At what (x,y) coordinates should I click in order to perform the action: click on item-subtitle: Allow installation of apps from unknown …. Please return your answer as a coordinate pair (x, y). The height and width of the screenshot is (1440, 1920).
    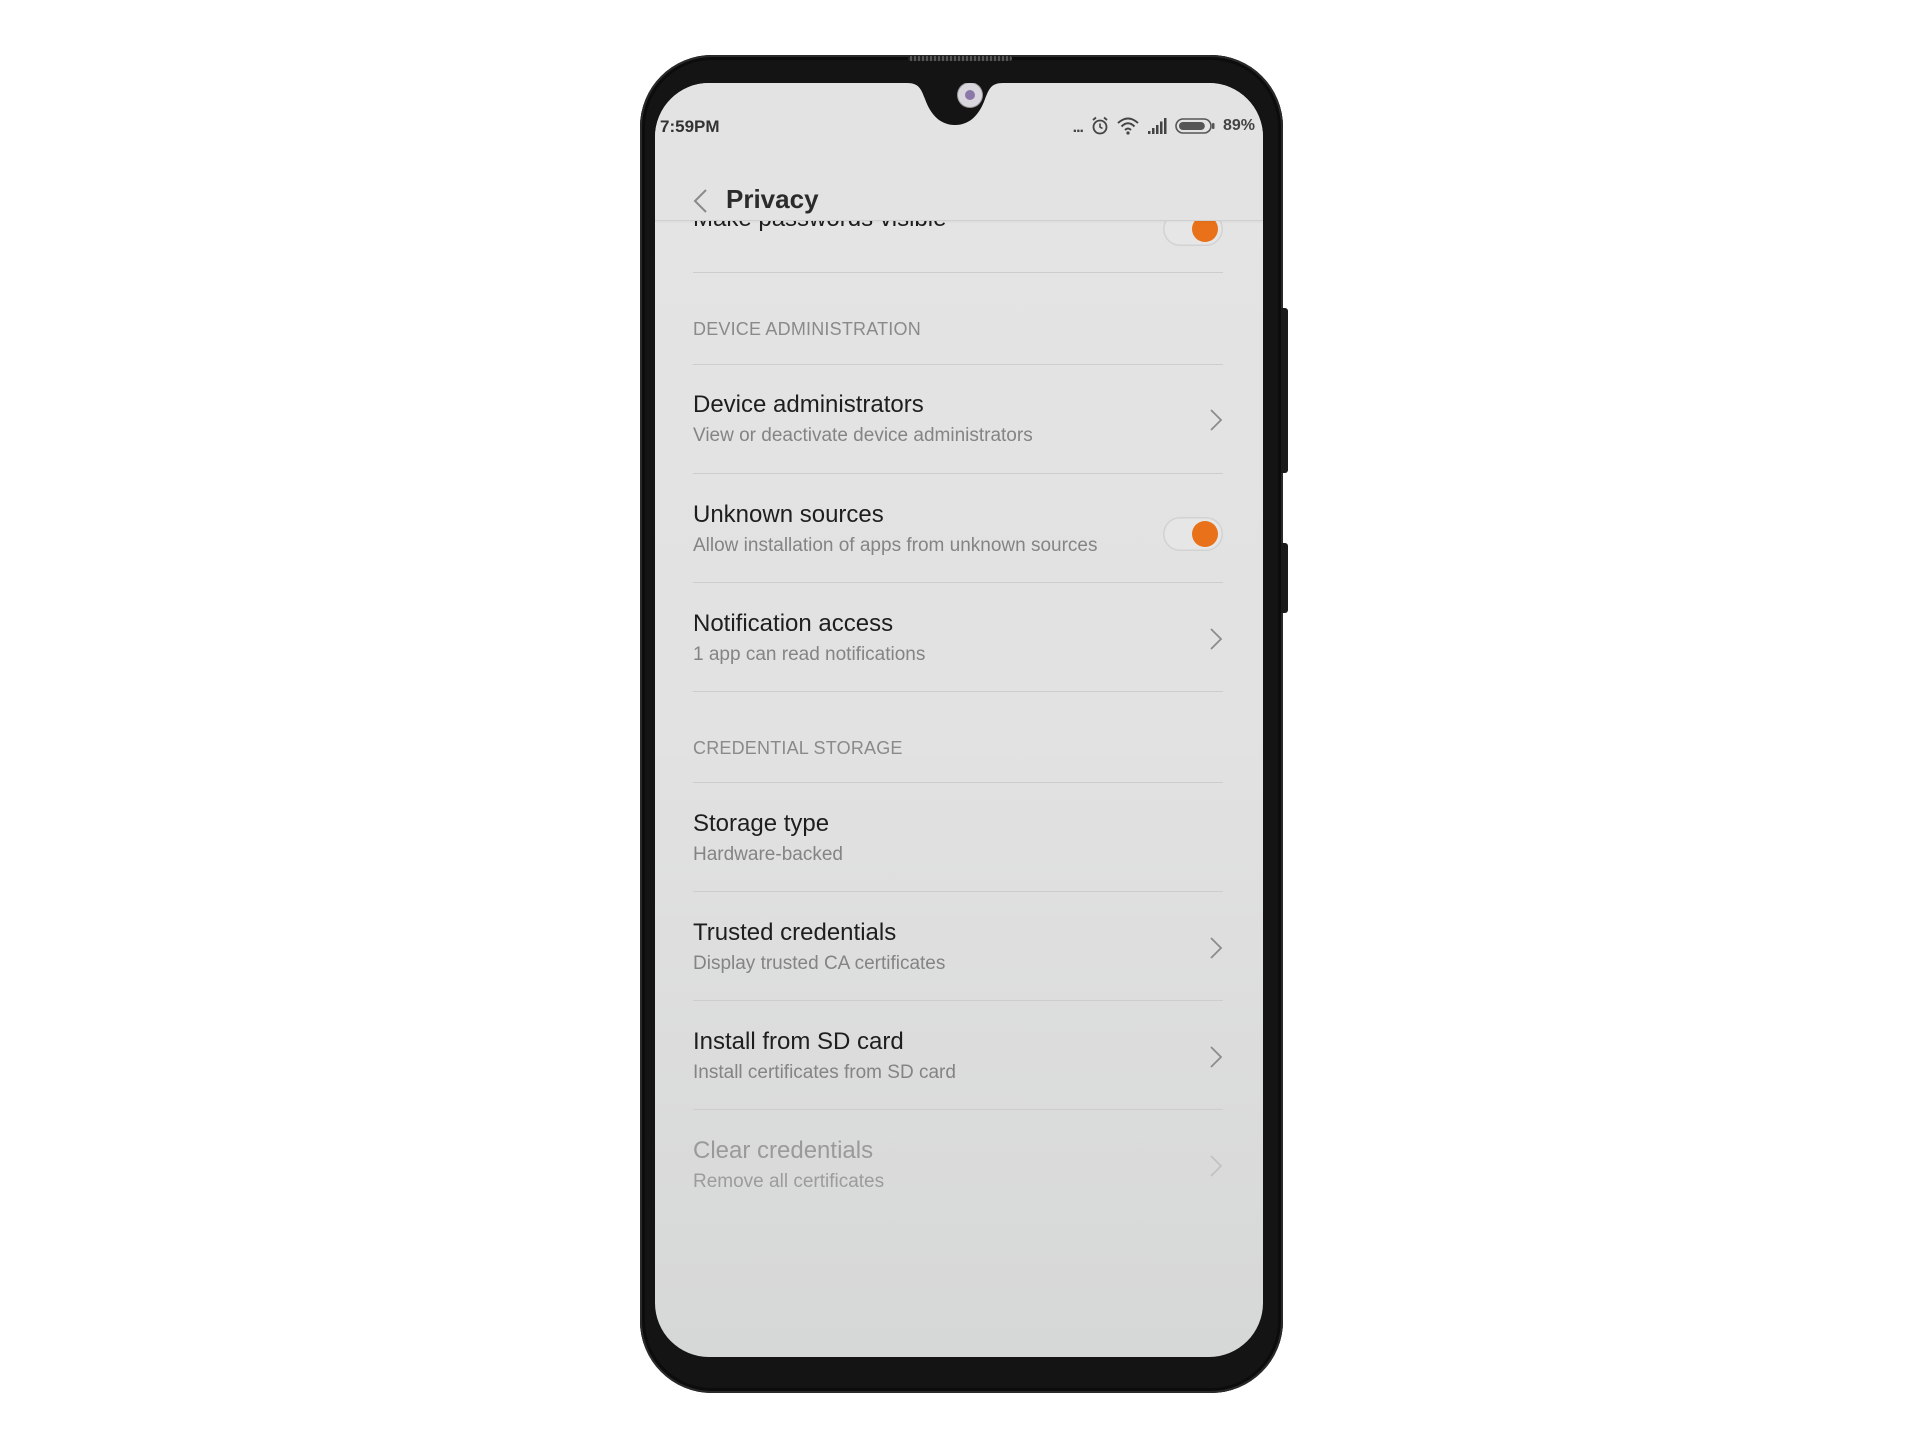
    Looking at the image, I should click on (895, 545).